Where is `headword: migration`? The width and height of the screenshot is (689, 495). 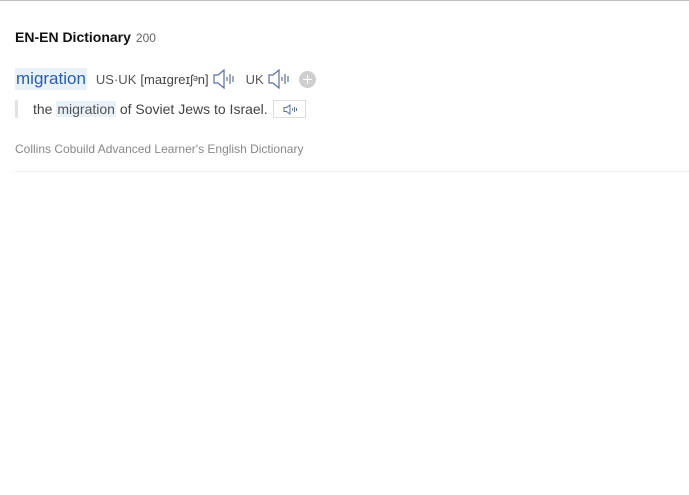
headword: migration is located at coordinates (51, 79).